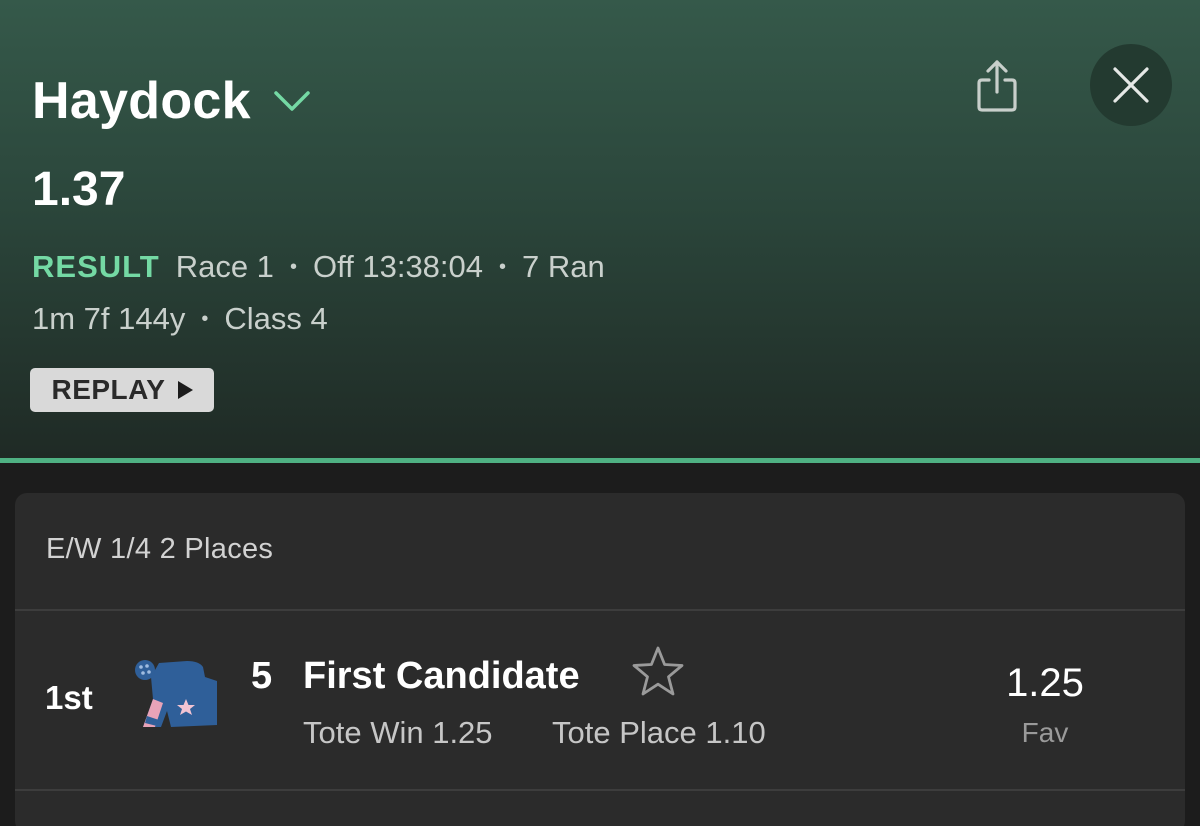 The width and height of the screenshot is (1200, 826). What do you see at coordinates (276, 318) in the screenshot?
I see `race-class: Class 4` at bounding box center [276, 318].